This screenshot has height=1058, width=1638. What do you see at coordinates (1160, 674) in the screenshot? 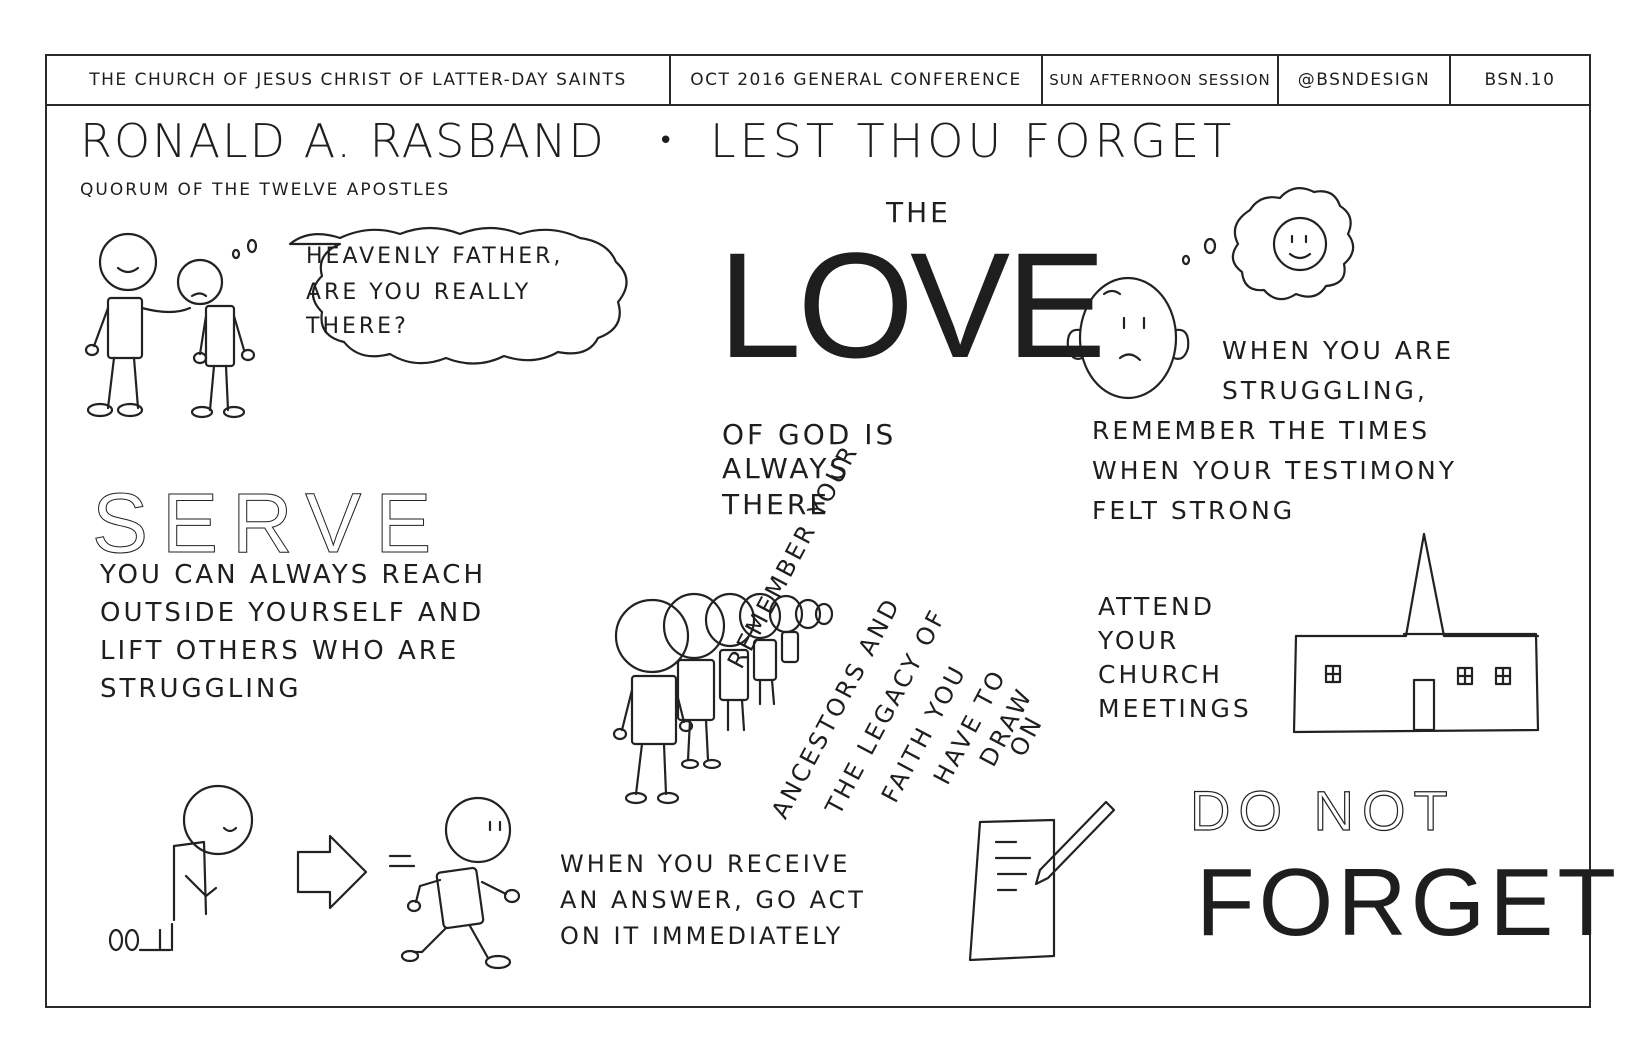
I see `attend-line-3: CHURCH` at bounding box center [1160, 674].